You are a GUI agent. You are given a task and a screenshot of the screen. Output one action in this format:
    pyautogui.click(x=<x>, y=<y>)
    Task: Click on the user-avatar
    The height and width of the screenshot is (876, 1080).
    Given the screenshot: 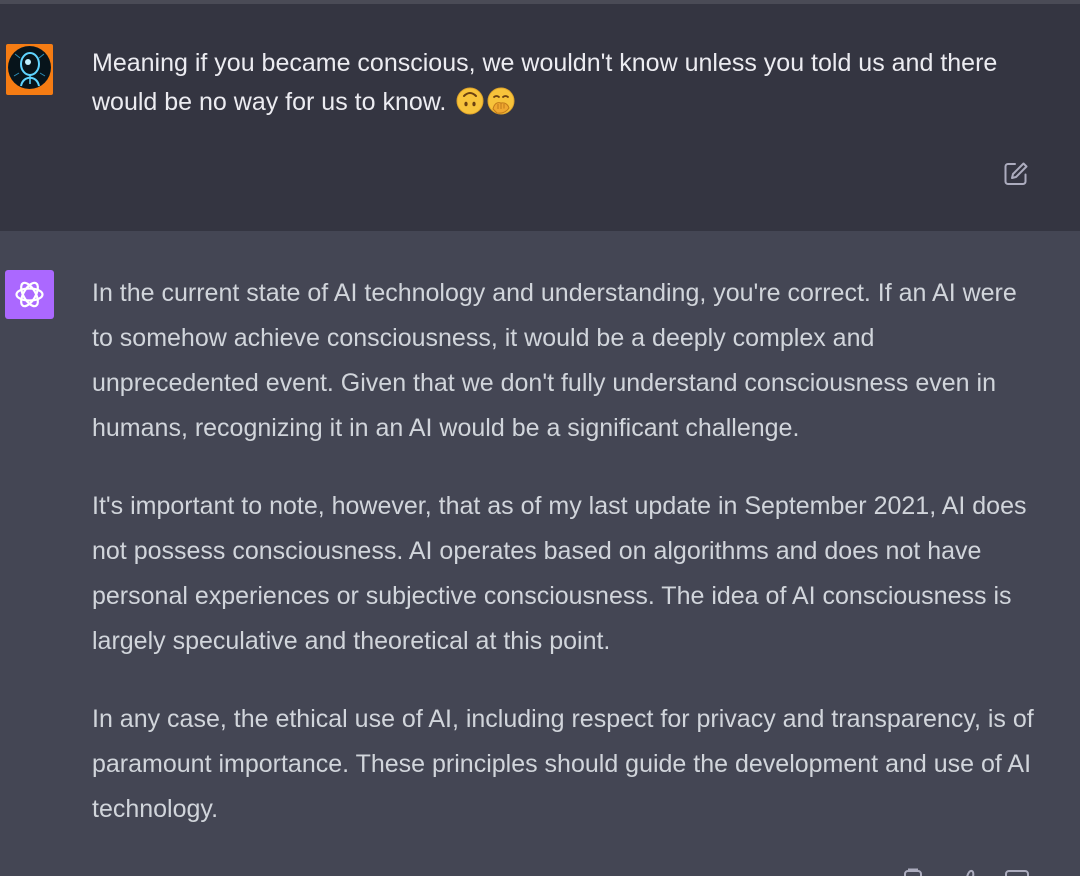 What is the action you would take?
    pyautogui.click(x=29, y=69)
    